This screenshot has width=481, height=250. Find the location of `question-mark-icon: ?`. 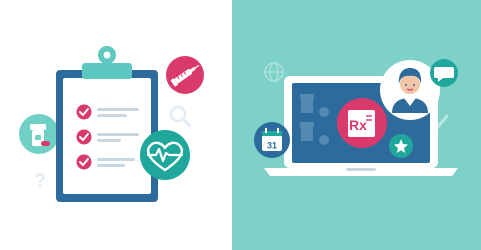

question-mark-icon: ? is located at coordinates (40, 181).